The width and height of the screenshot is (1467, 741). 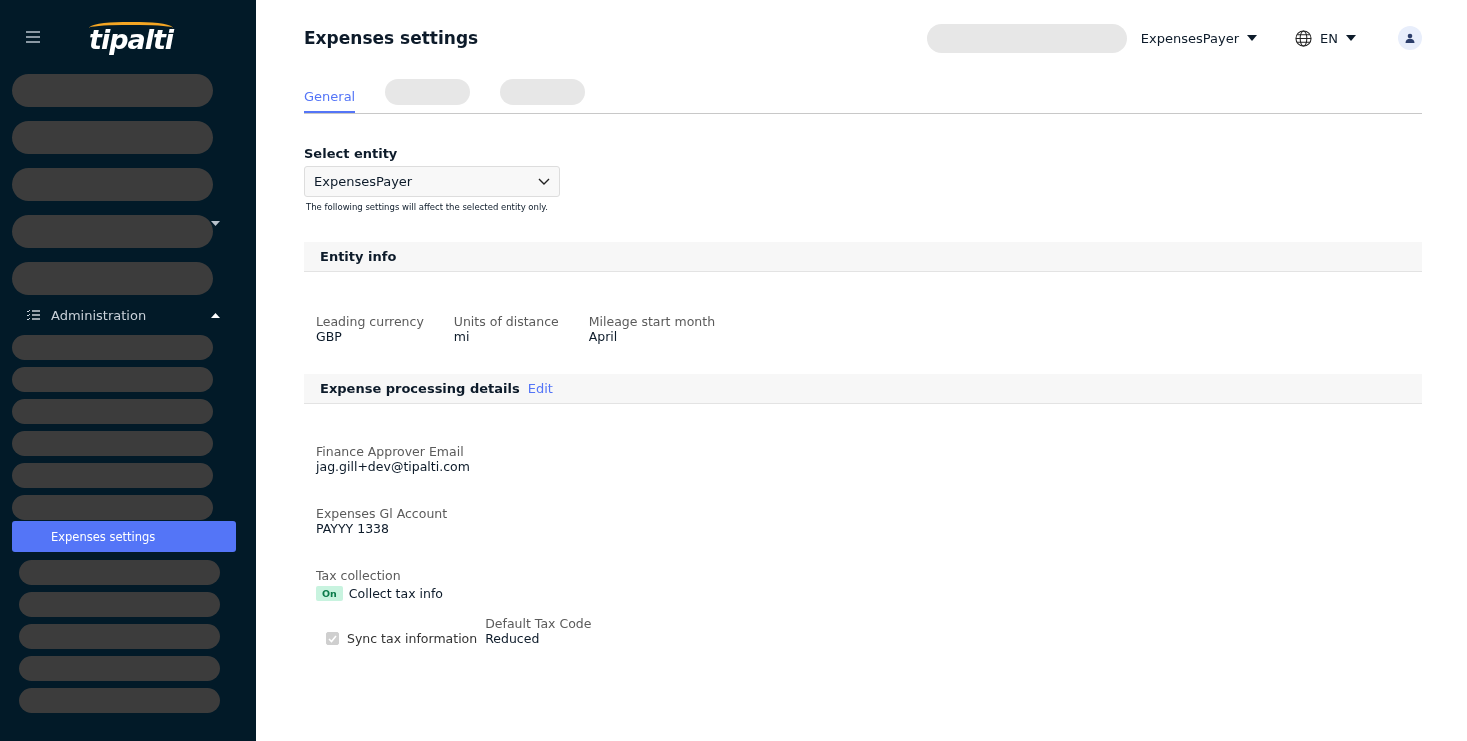 What do you see at coordinates (1199, 38) in the screenshot?
I see `entity-dropdown: ExpensesPayer` at bounding box center [1199, 38].